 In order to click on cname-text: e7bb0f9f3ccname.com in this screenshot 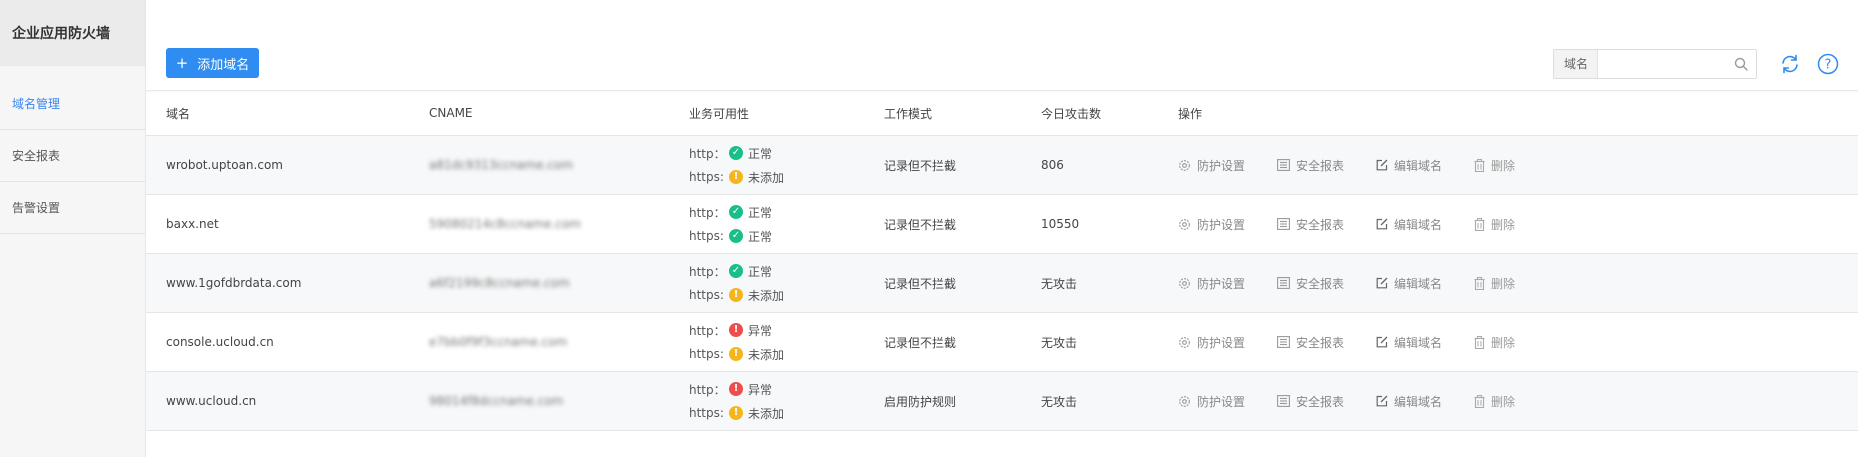, I will do `click(498, 342)`.